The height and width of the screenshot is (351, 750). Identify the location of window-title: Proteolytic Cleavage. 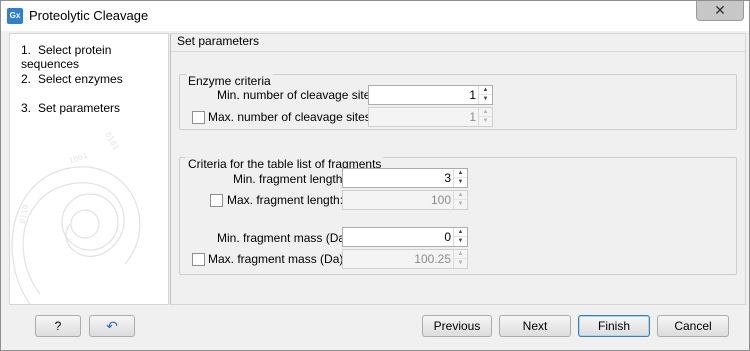
(89, 15).